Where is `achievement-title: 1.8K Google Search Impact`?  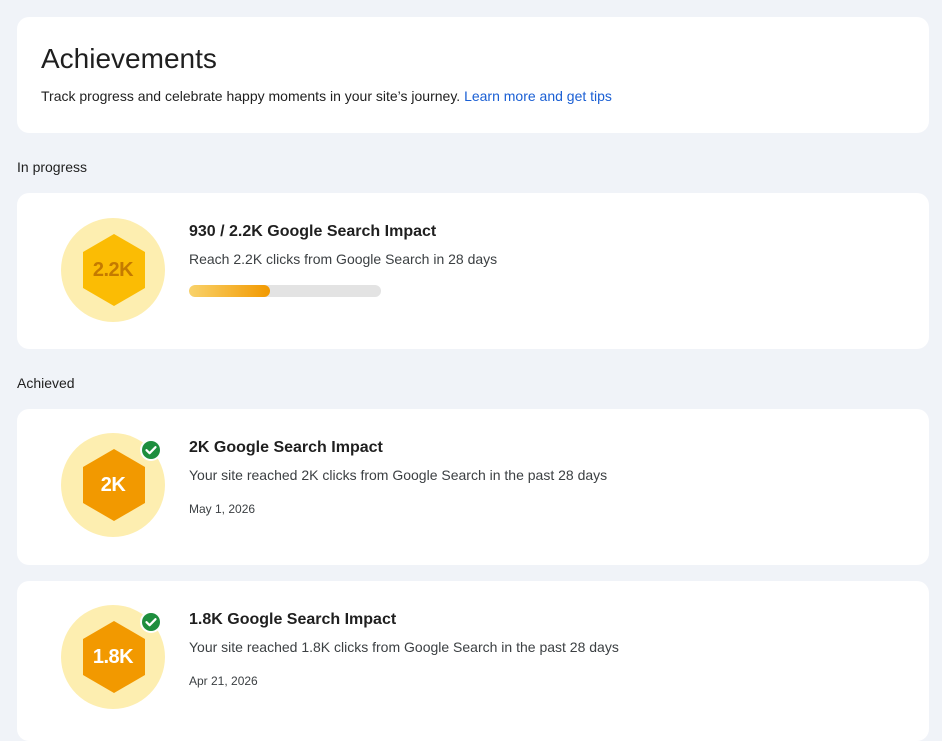 achievement-title: 1.8K Google Search Impact is located at coordinates (293, 619).